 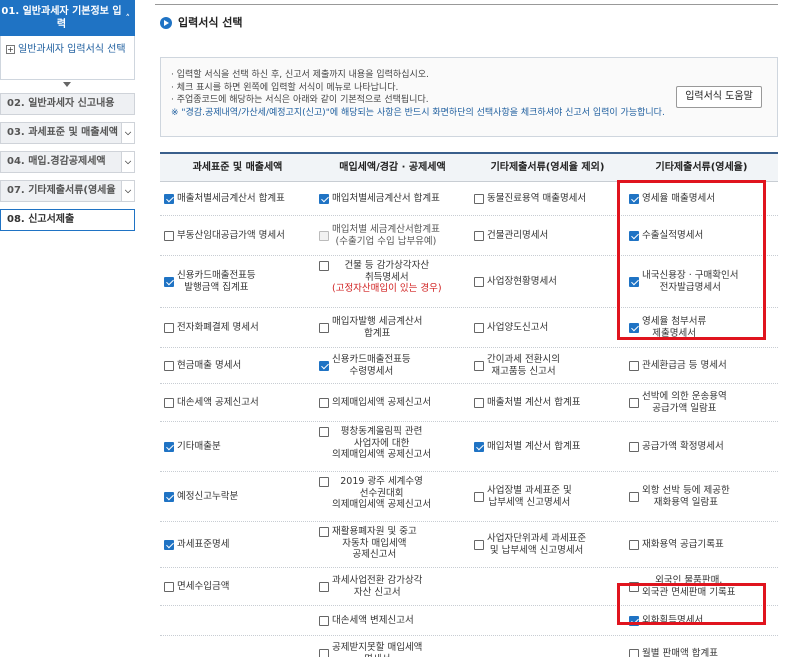 What do you see at coordinates (701, 646) in the screenshot?
I see `form-option: 월별 판매액 합계표` at bounding box center [701, 646].